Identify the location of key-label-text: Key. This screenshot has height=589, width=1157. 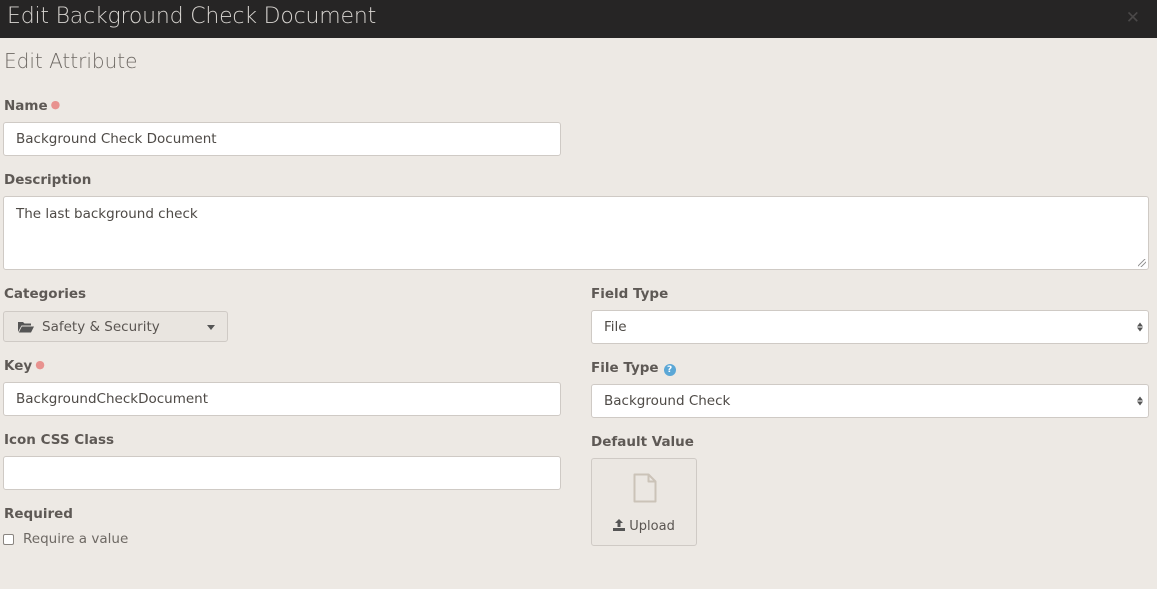
(18, 366).